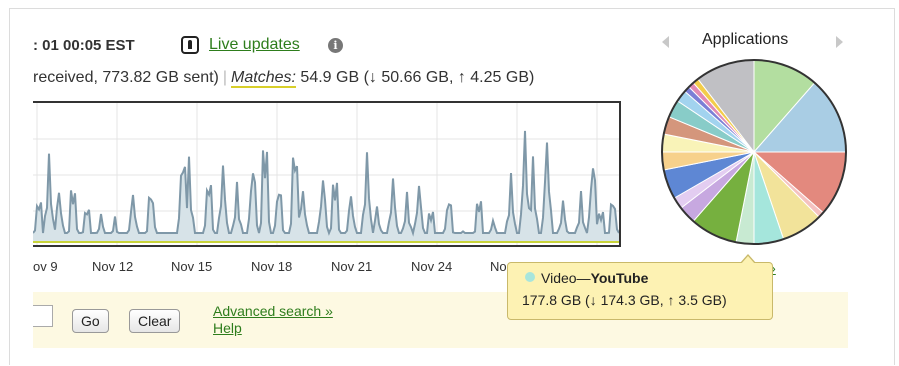 This screenshot has height=366, width=899. What do you see at coordinates (745, 39) in the screenshot?
I see `applications-title: Applications` at bounding box center [745, 39].